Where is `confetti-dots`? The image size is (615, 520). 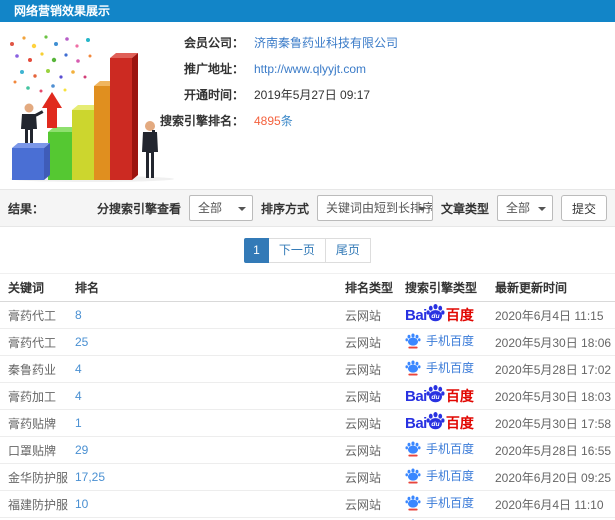
confetti-dots is located at coordinates (51, 64).